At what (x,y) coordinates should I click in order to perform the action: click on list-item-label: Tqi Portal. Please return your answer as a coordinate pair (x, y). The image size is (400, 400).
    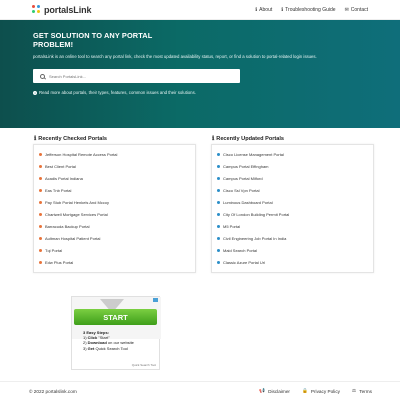
    Looking at the image, I should click on (54, 250).